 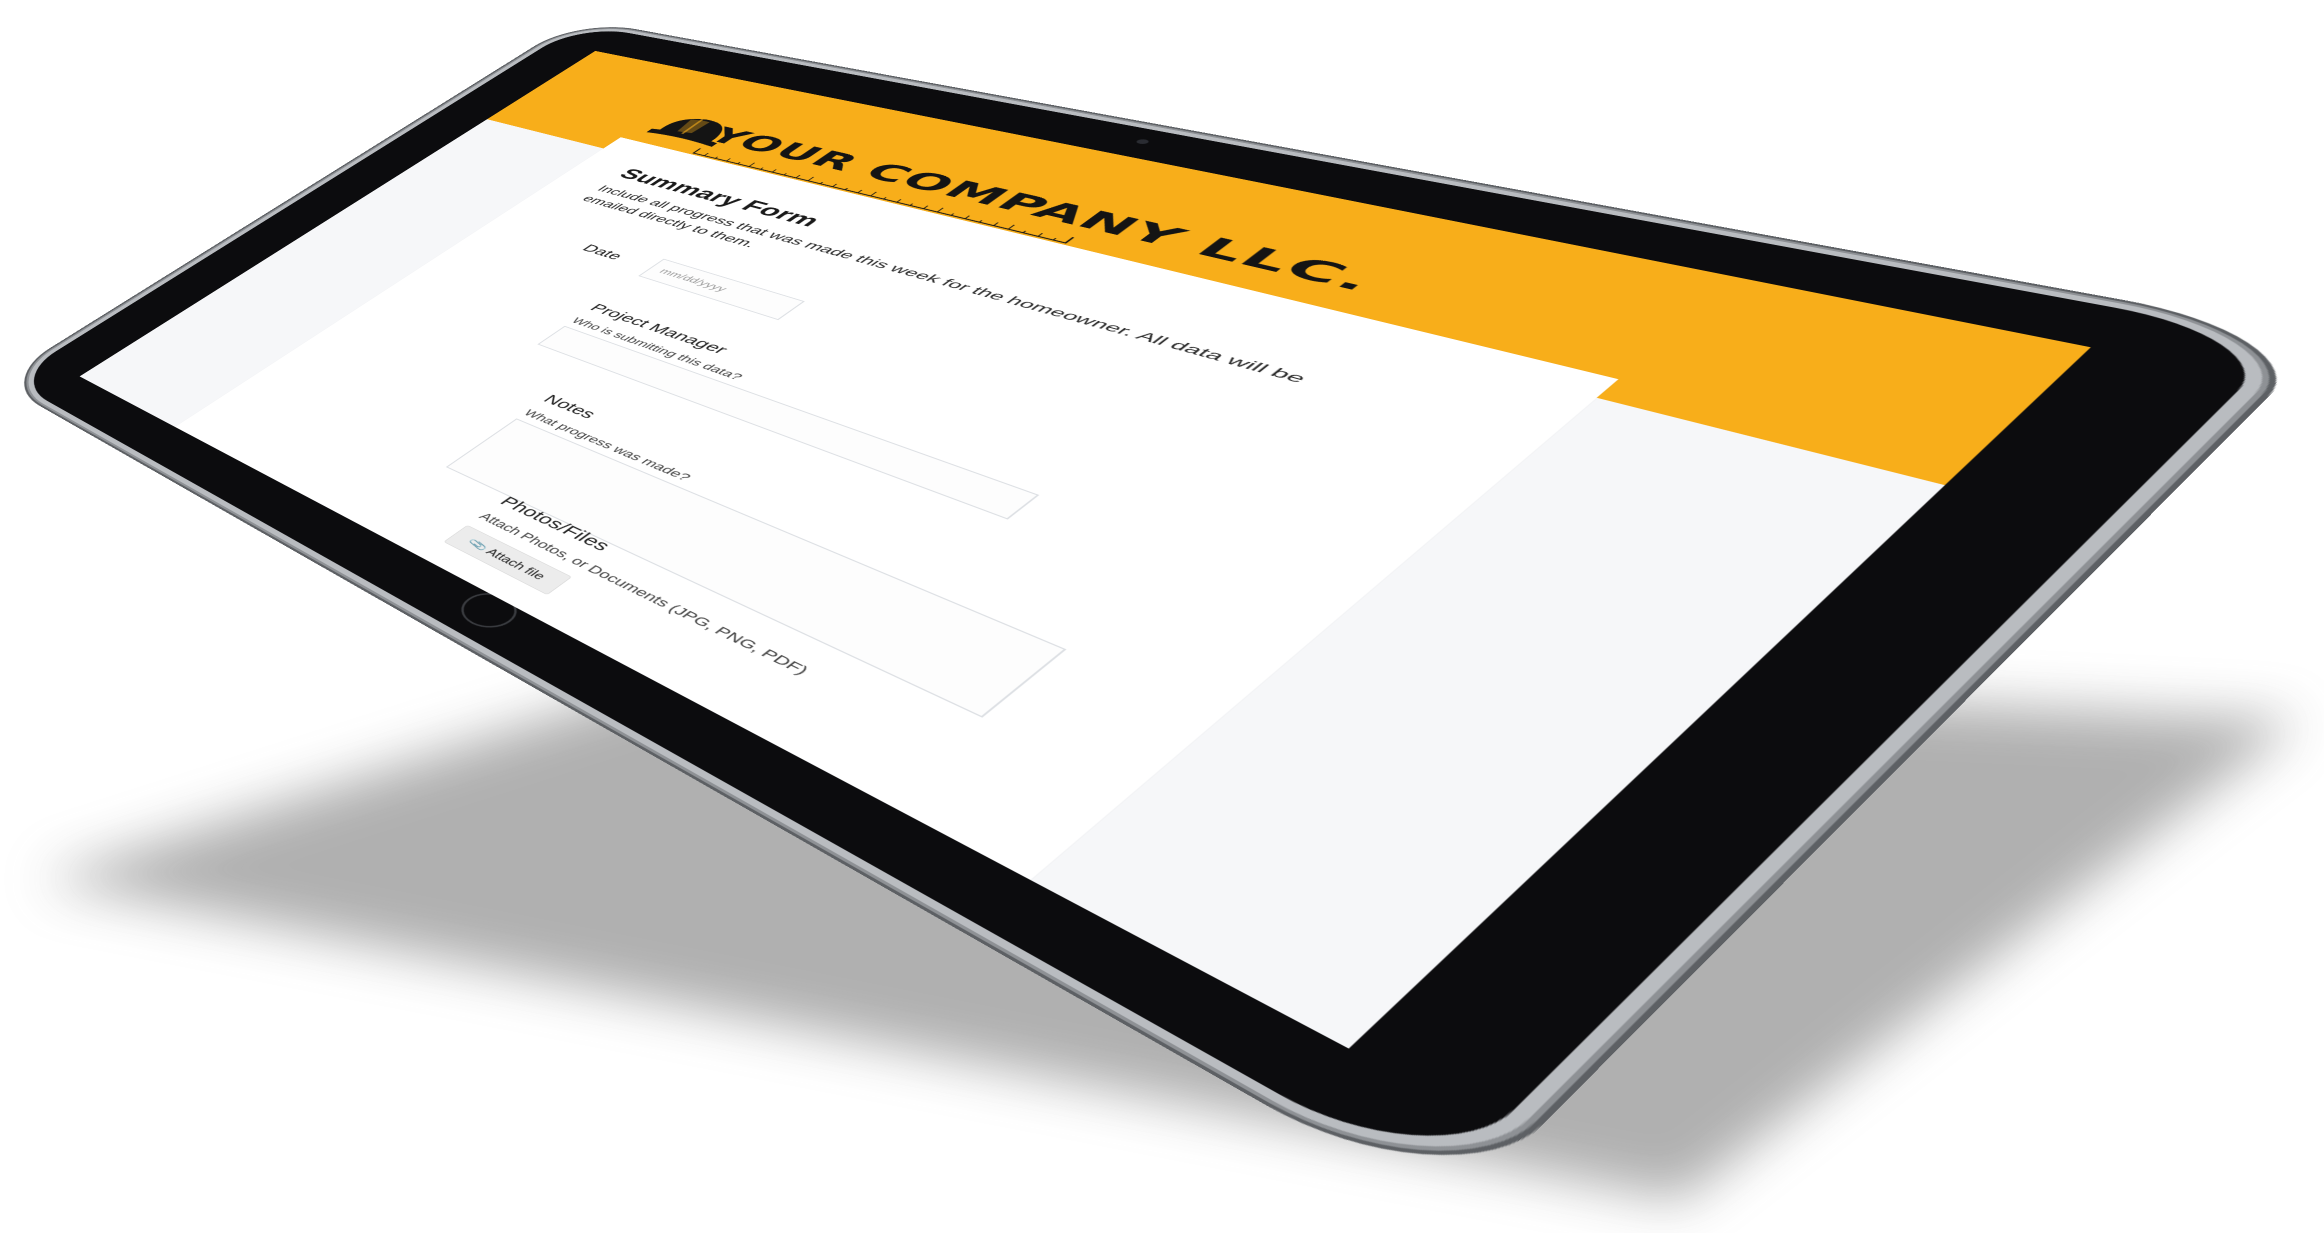 I want to click on camera-dot, so click(x=1142, y=141).